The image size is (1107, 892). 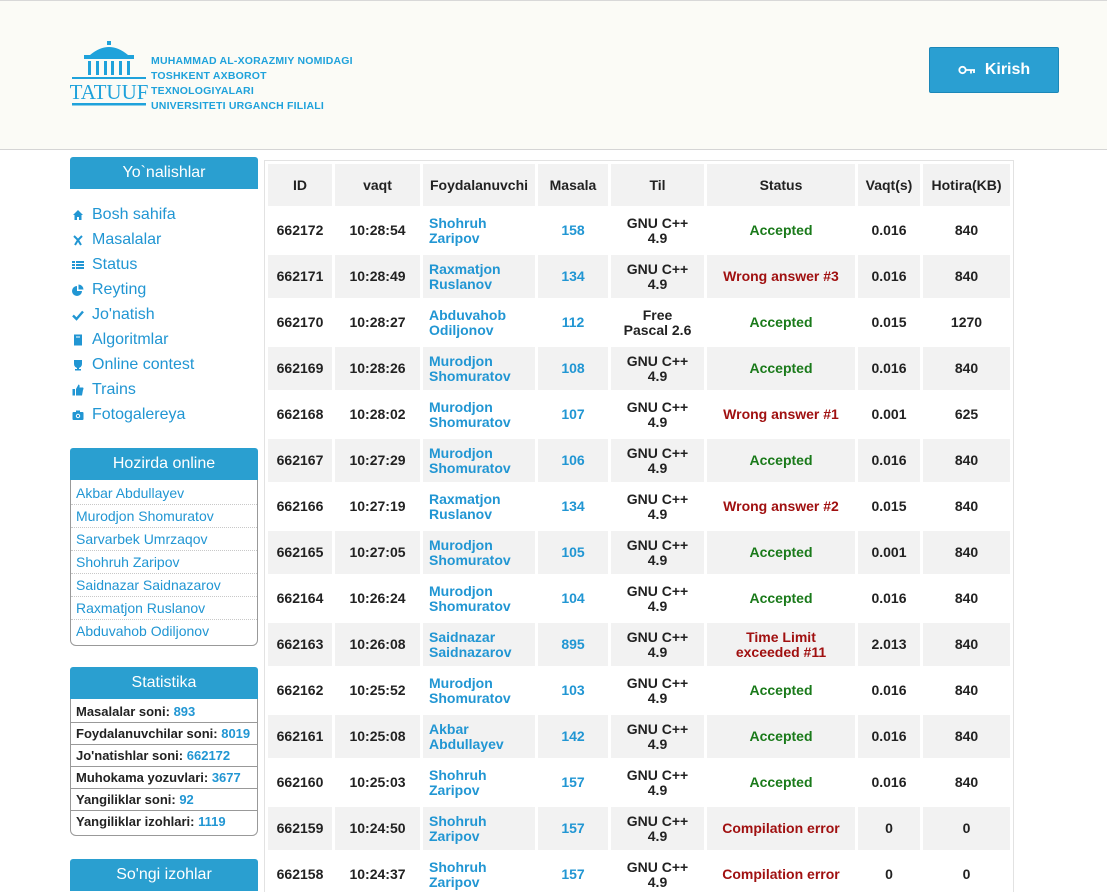 I want to click on problem-link: 106, so click(x=573, y=460).